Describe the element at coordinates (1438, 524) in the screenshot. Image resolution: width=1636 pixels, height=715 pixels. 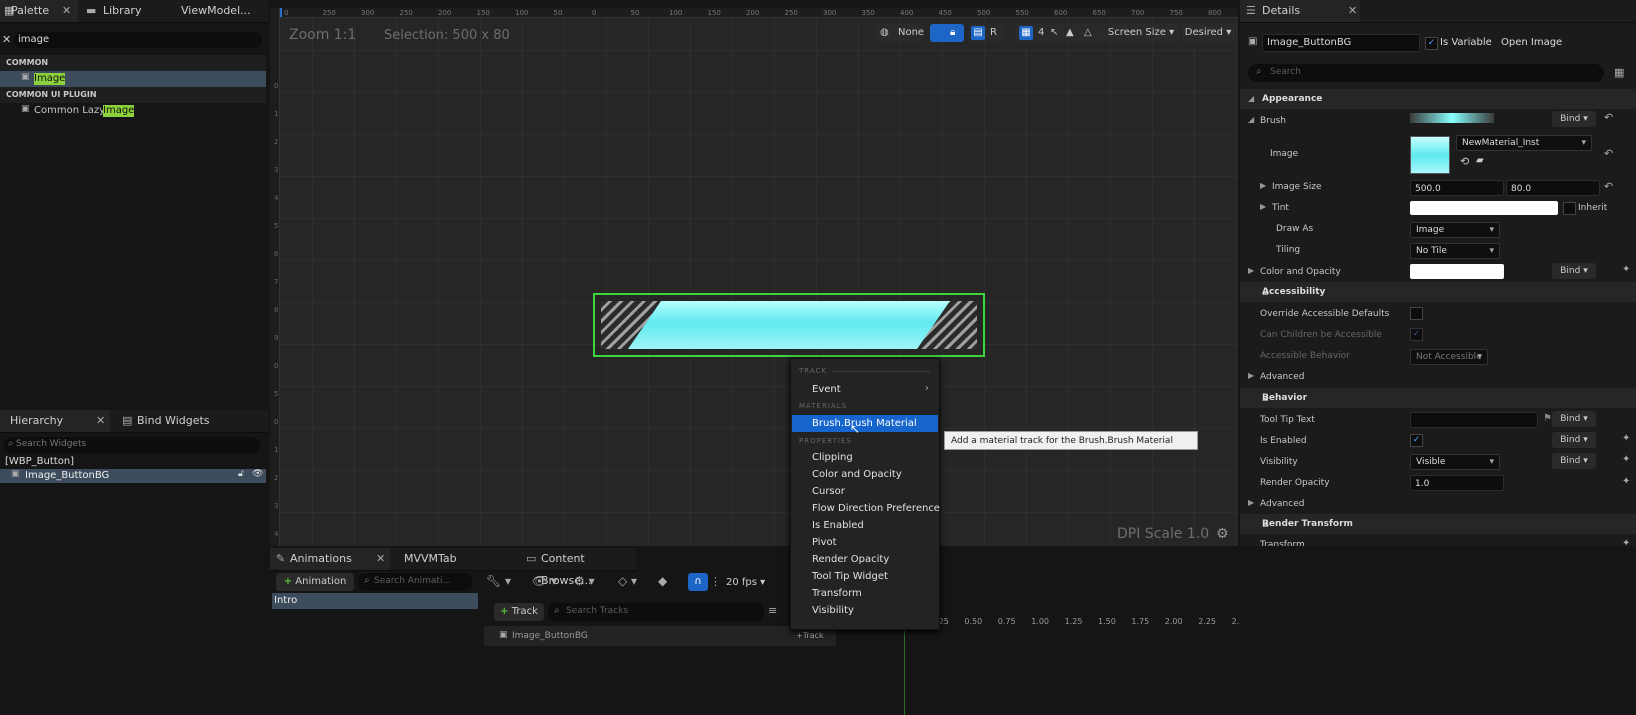
I see `section-render-transform: ◢ Render Transform` at that location.